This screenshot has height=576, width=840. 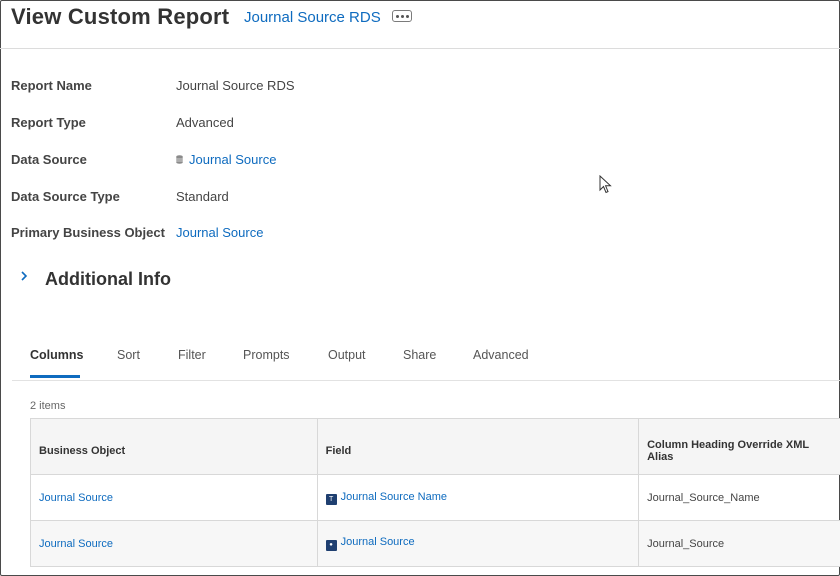 What do you see at coordinates (266, 355) in the screenshot?
I see `tab-prompts: Prompts` at bounding box center [266, 355].